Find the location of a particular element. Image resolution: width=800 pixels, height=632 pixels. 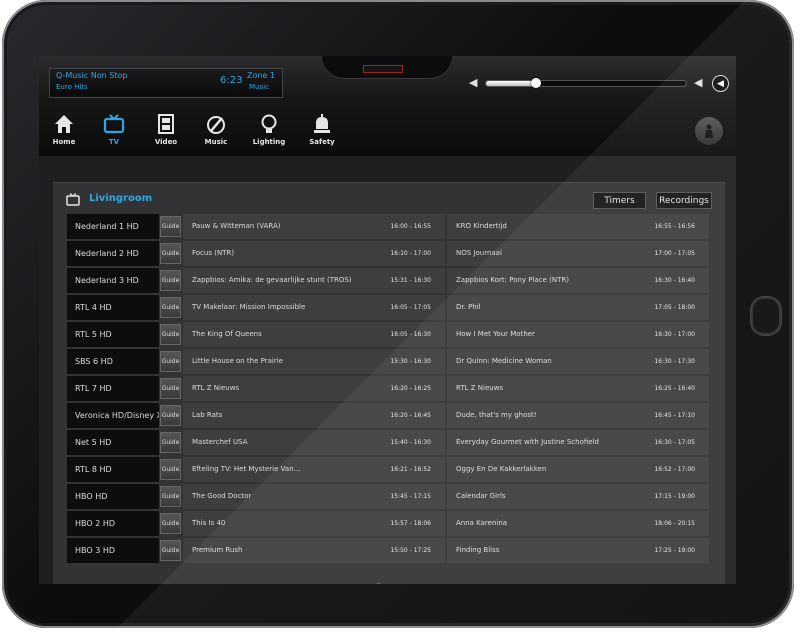

current-program-title: The Good Doctor is located at coordinates (222, 496).